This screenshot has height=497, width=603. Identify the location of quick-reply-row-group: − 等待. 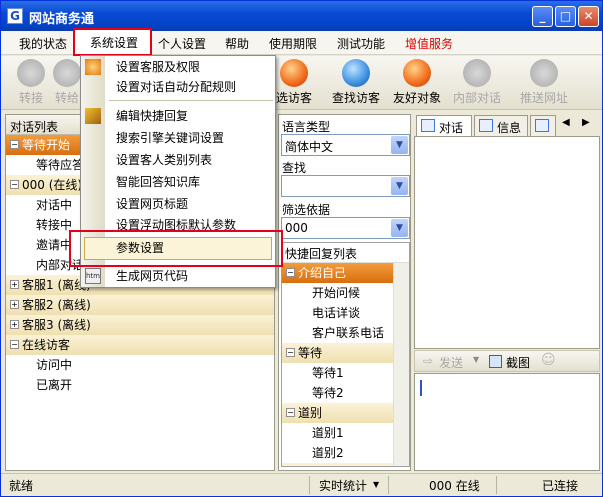
(338, 353).